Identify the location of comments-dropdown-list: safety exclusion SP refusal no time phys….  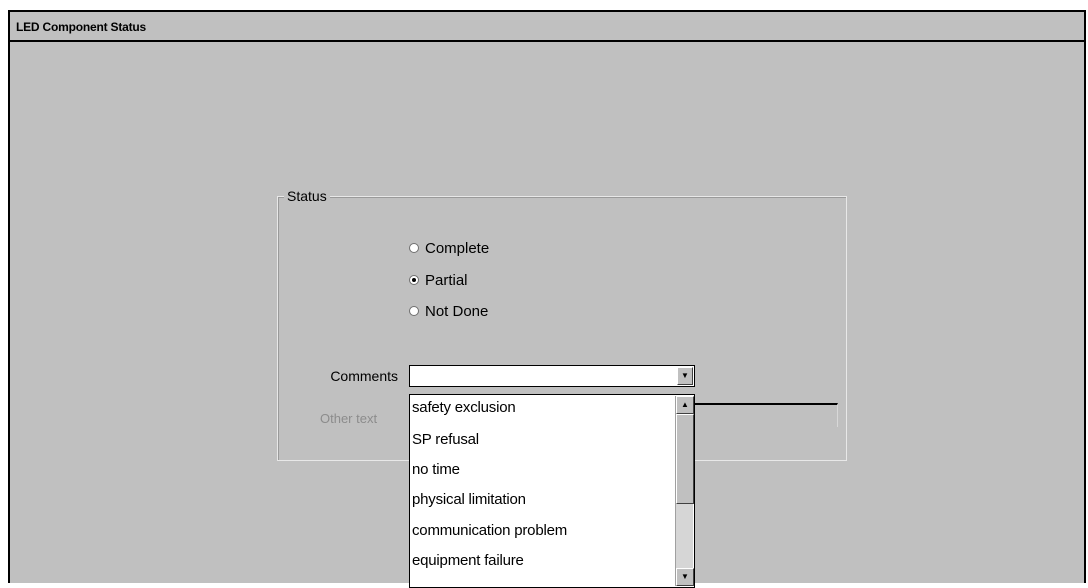
(552, 491).